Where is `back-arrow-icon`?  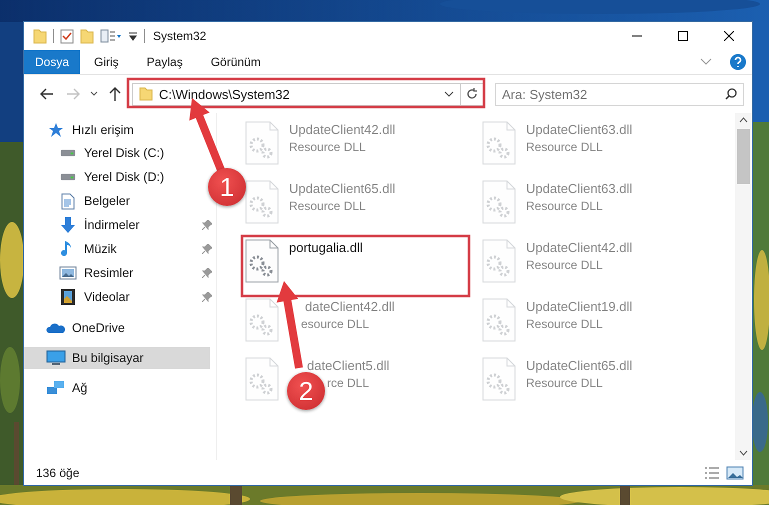
back-arrow-icon is located at coordinates (47, 94).